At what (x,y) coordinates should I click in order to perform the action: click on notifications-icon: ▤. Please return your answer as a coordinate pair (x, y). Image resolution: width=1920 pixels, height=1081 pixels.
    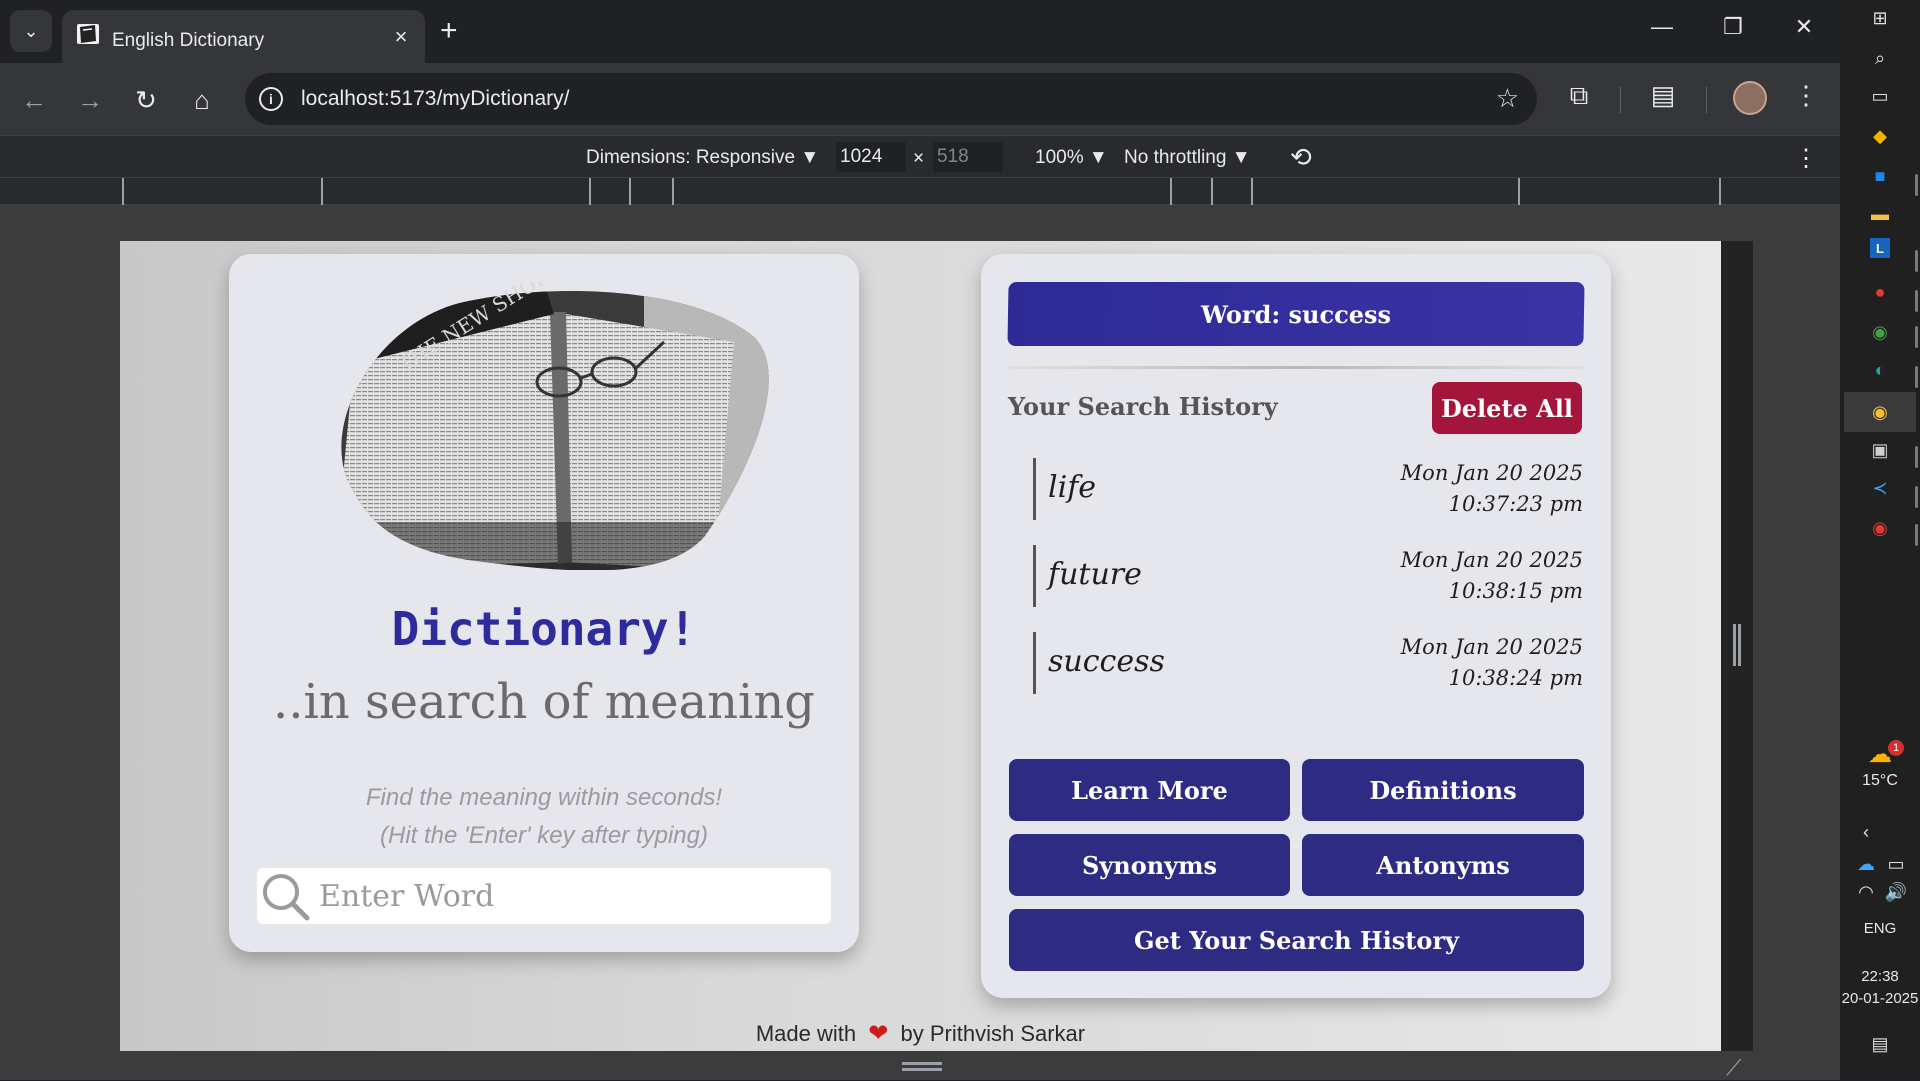
    Looking at the image, I should click on (1880, 1044).